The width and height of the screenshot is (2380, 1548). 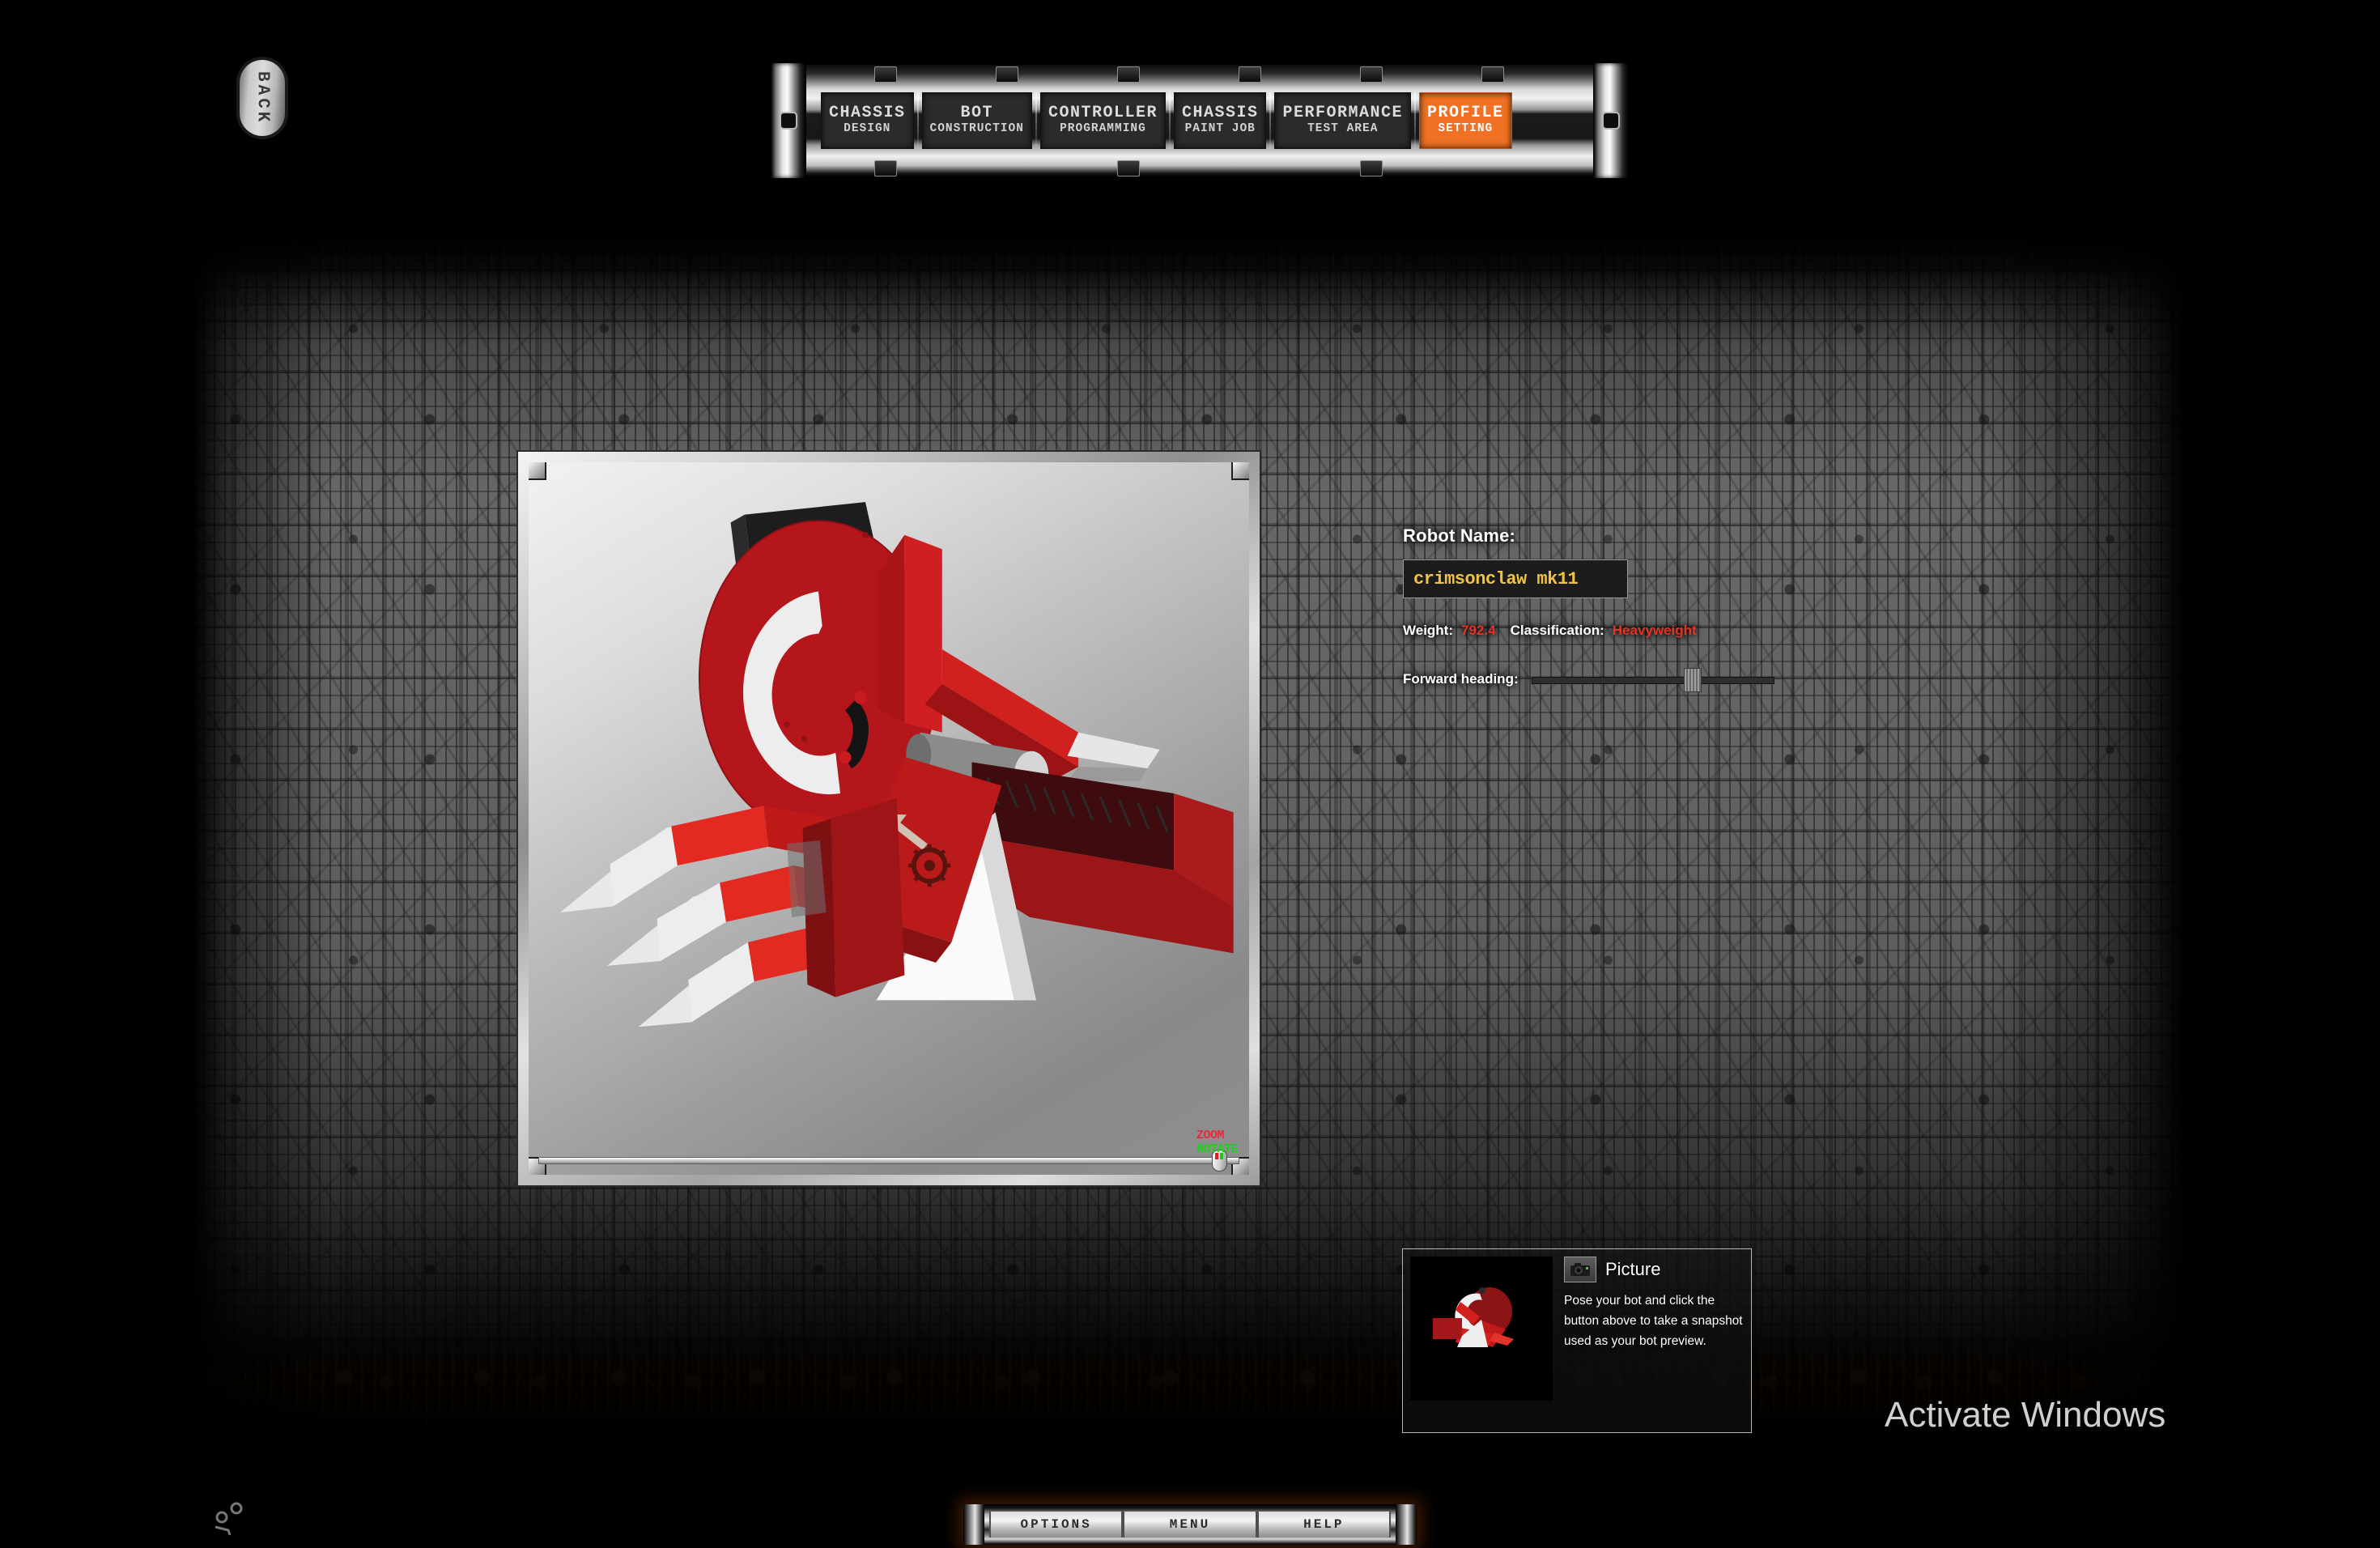 What do you see at coordinates (1343, 114) in the screenshot?
I see `tab-label-line1: PERFORMANCE` at bounding box center [1343, 114].